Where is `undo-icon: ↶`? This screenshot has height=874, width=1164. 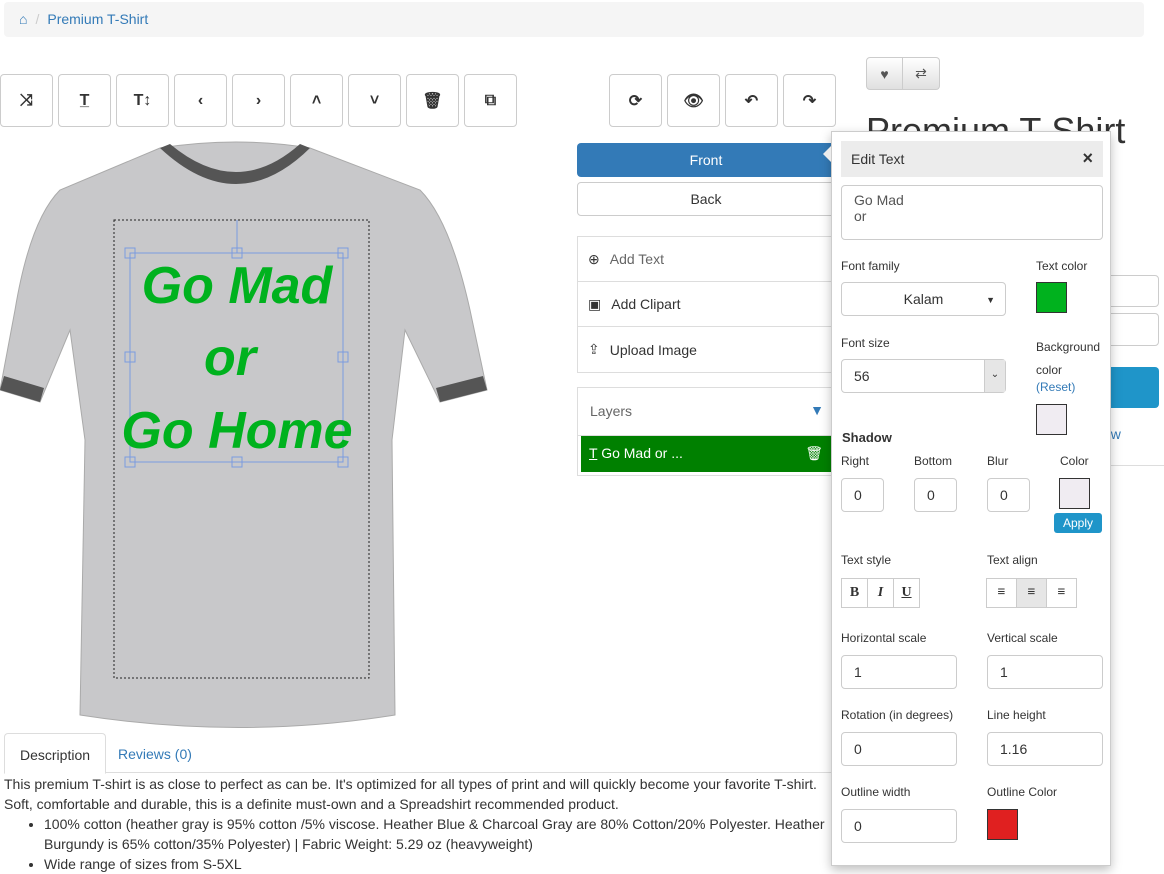
undo-icon: ↶ is located at coordinates (751, 101).